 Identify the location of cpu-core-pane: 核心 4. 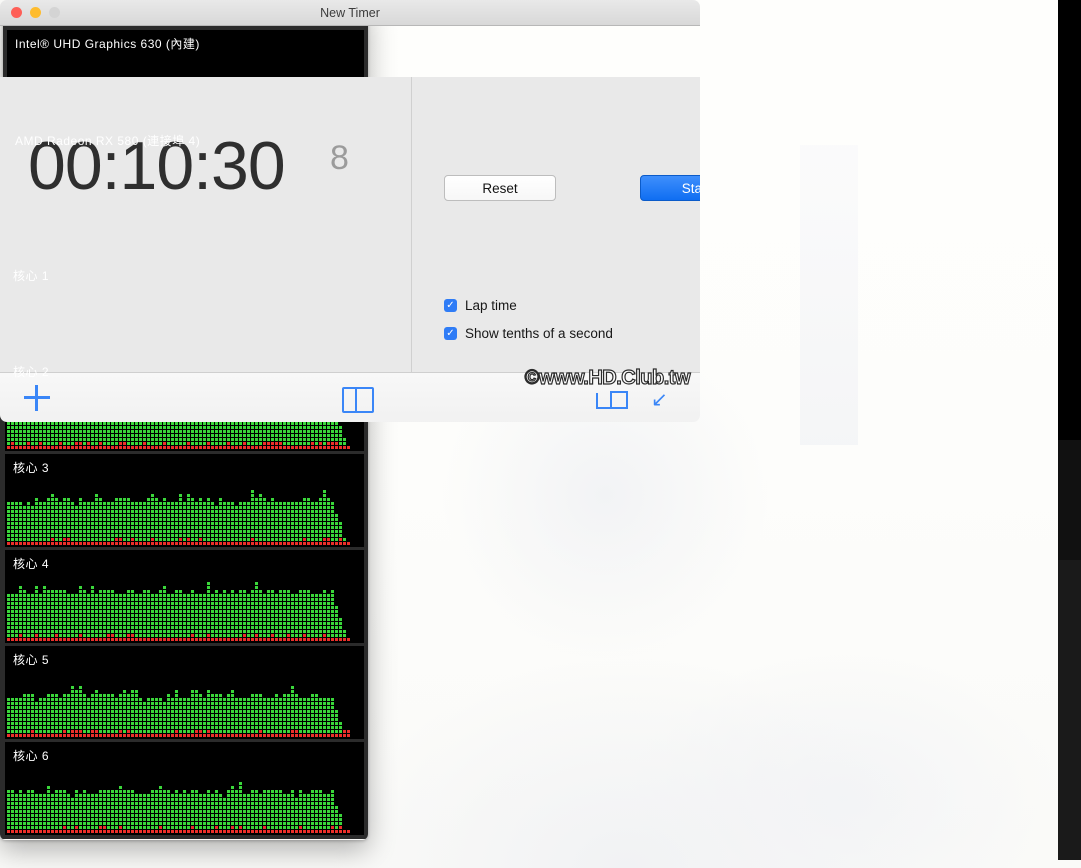
(184, 596).